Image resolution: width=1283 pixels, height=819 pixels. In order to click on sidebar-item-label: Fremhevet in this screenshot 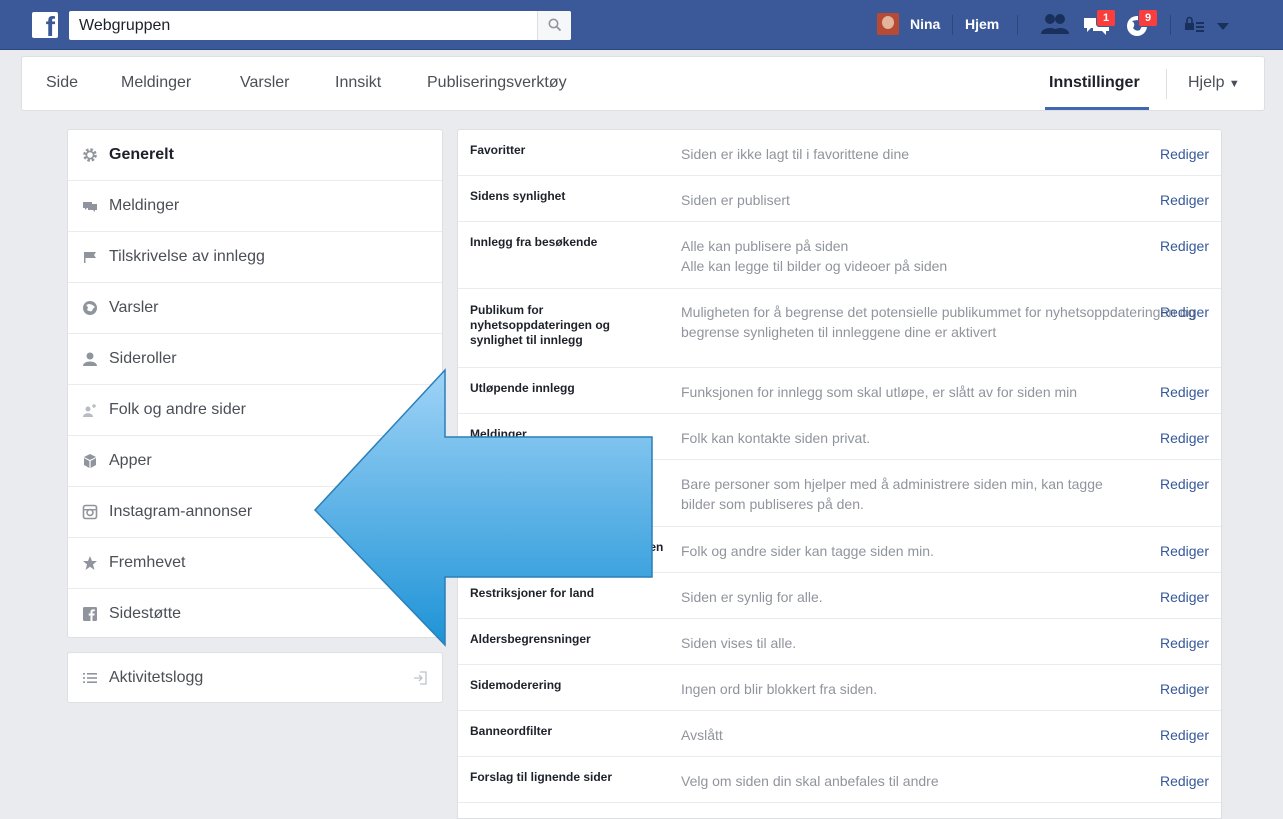, I will do `click(147, 562)`.